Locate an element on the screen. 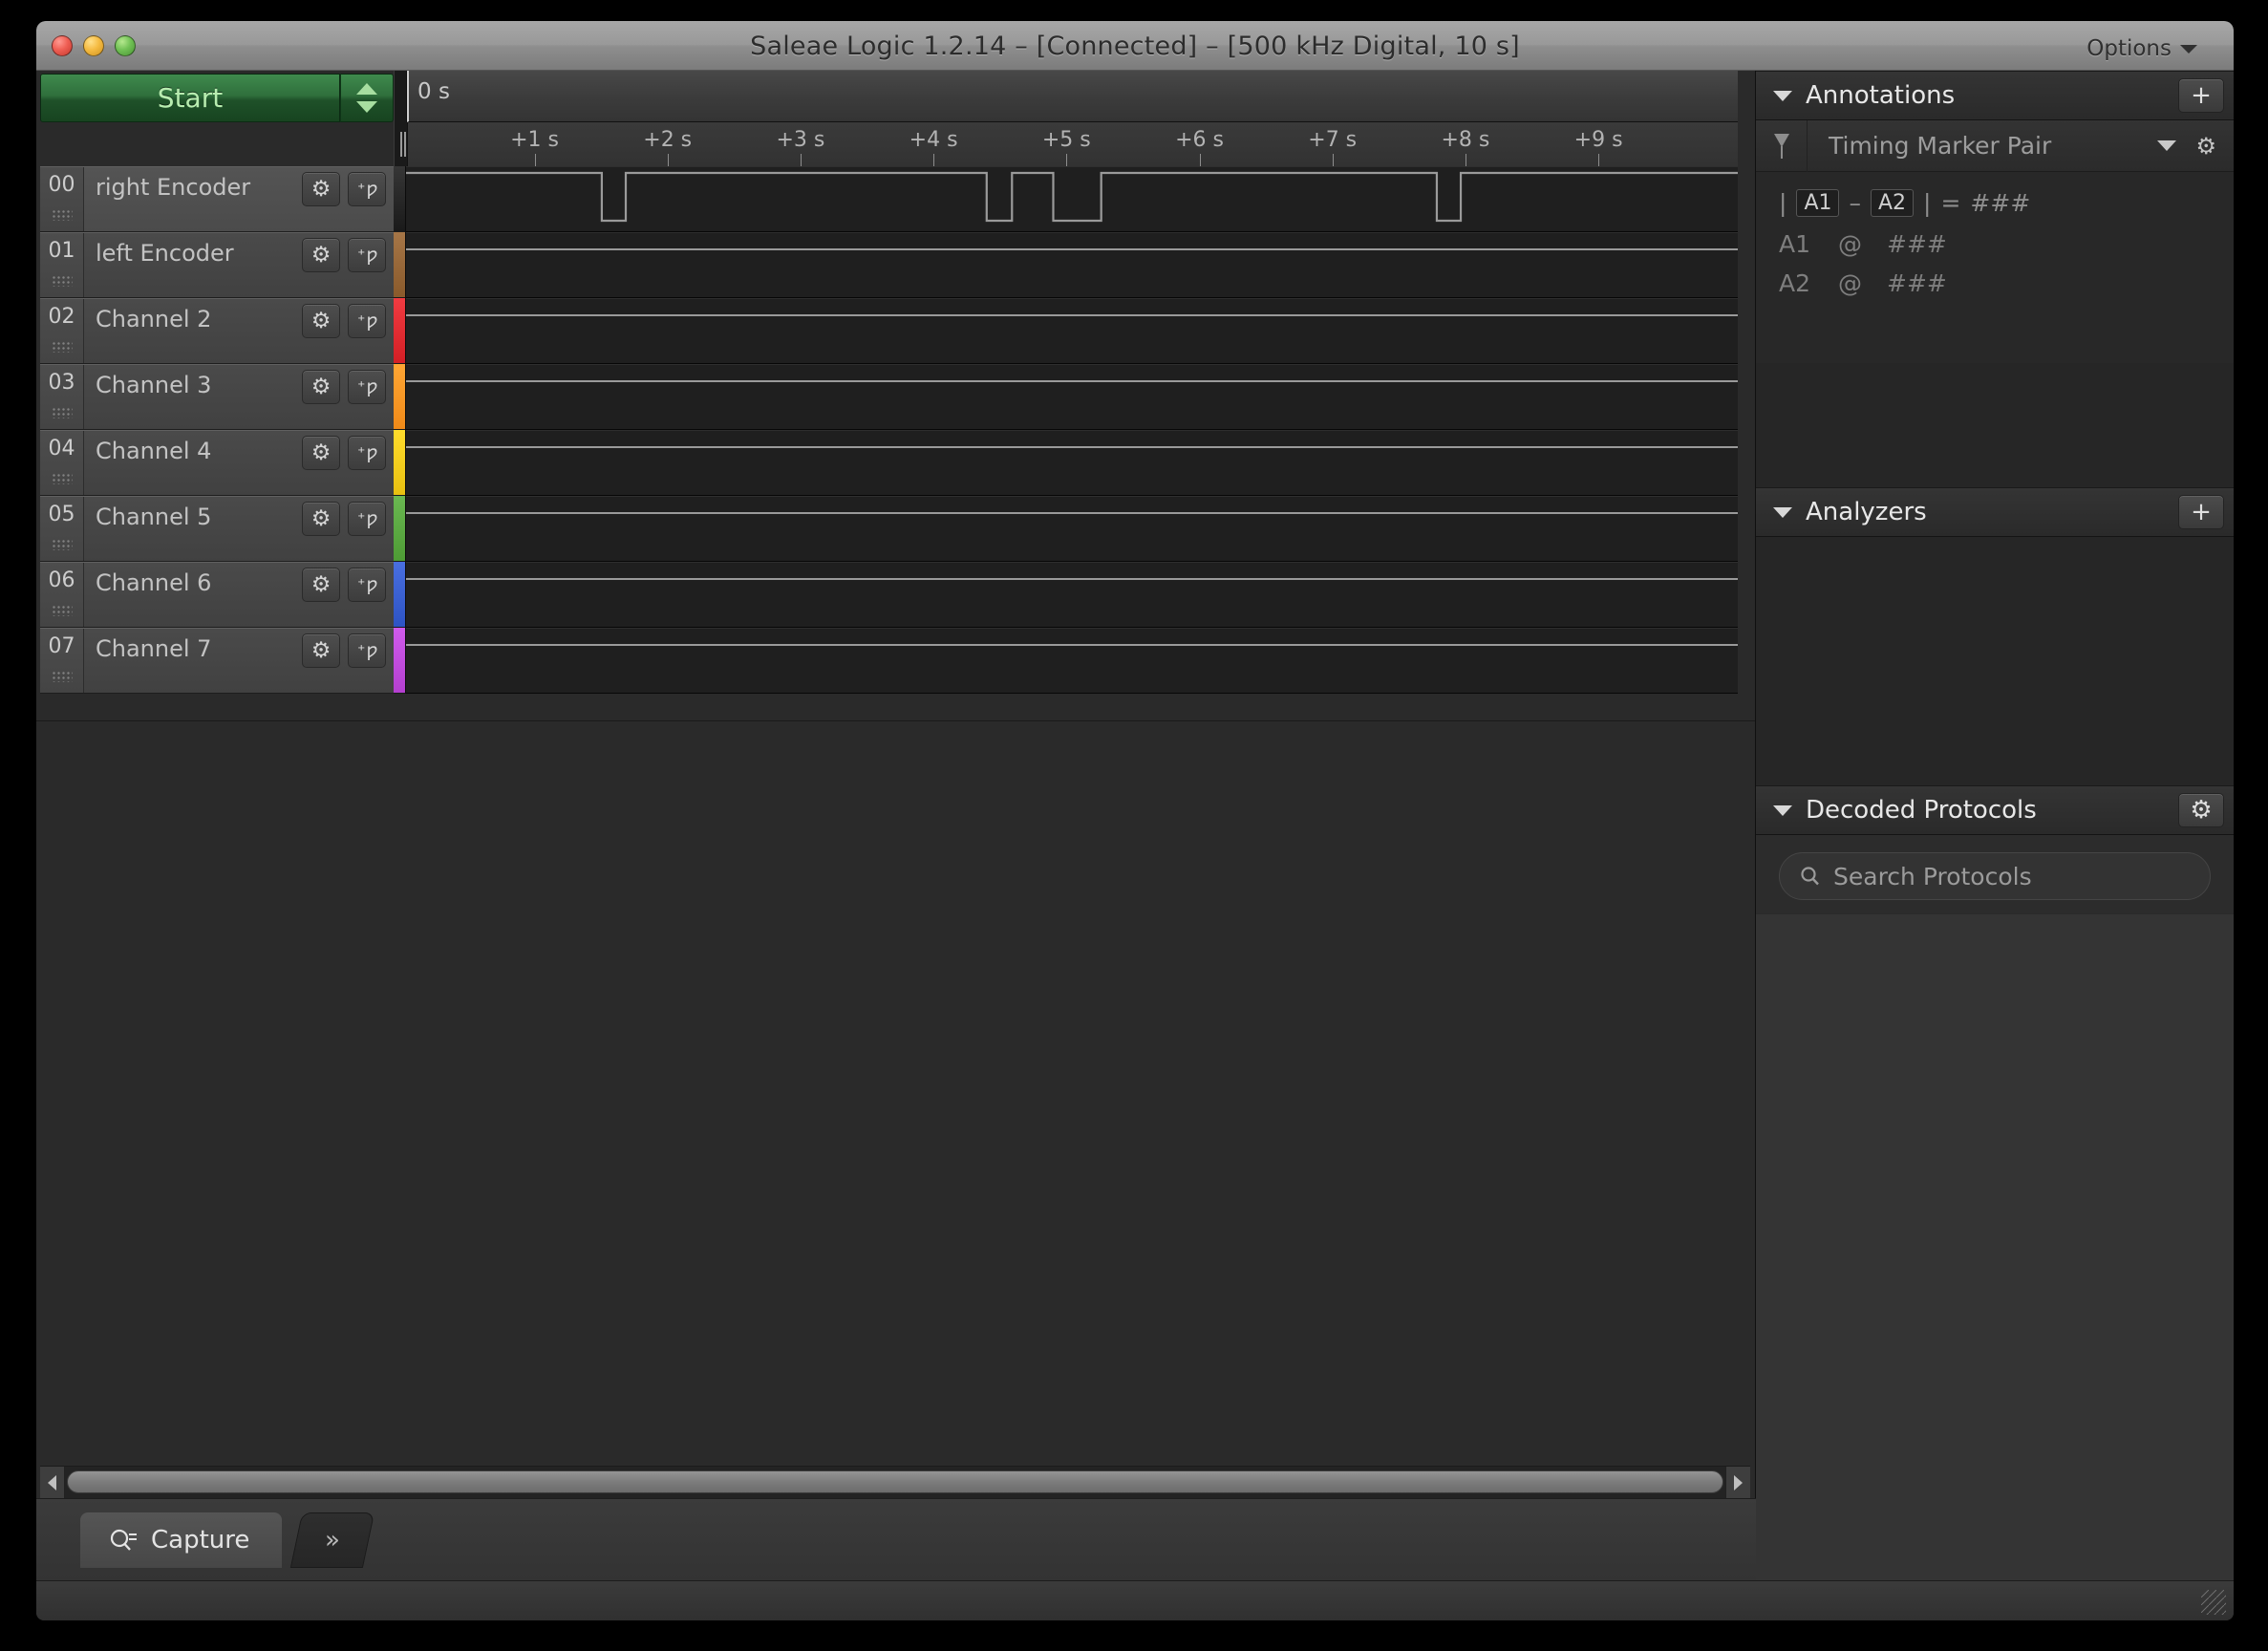 This screenshot has width=2268, height=1651. search-input: Search Protocols is located at coordinates (1995, 876).